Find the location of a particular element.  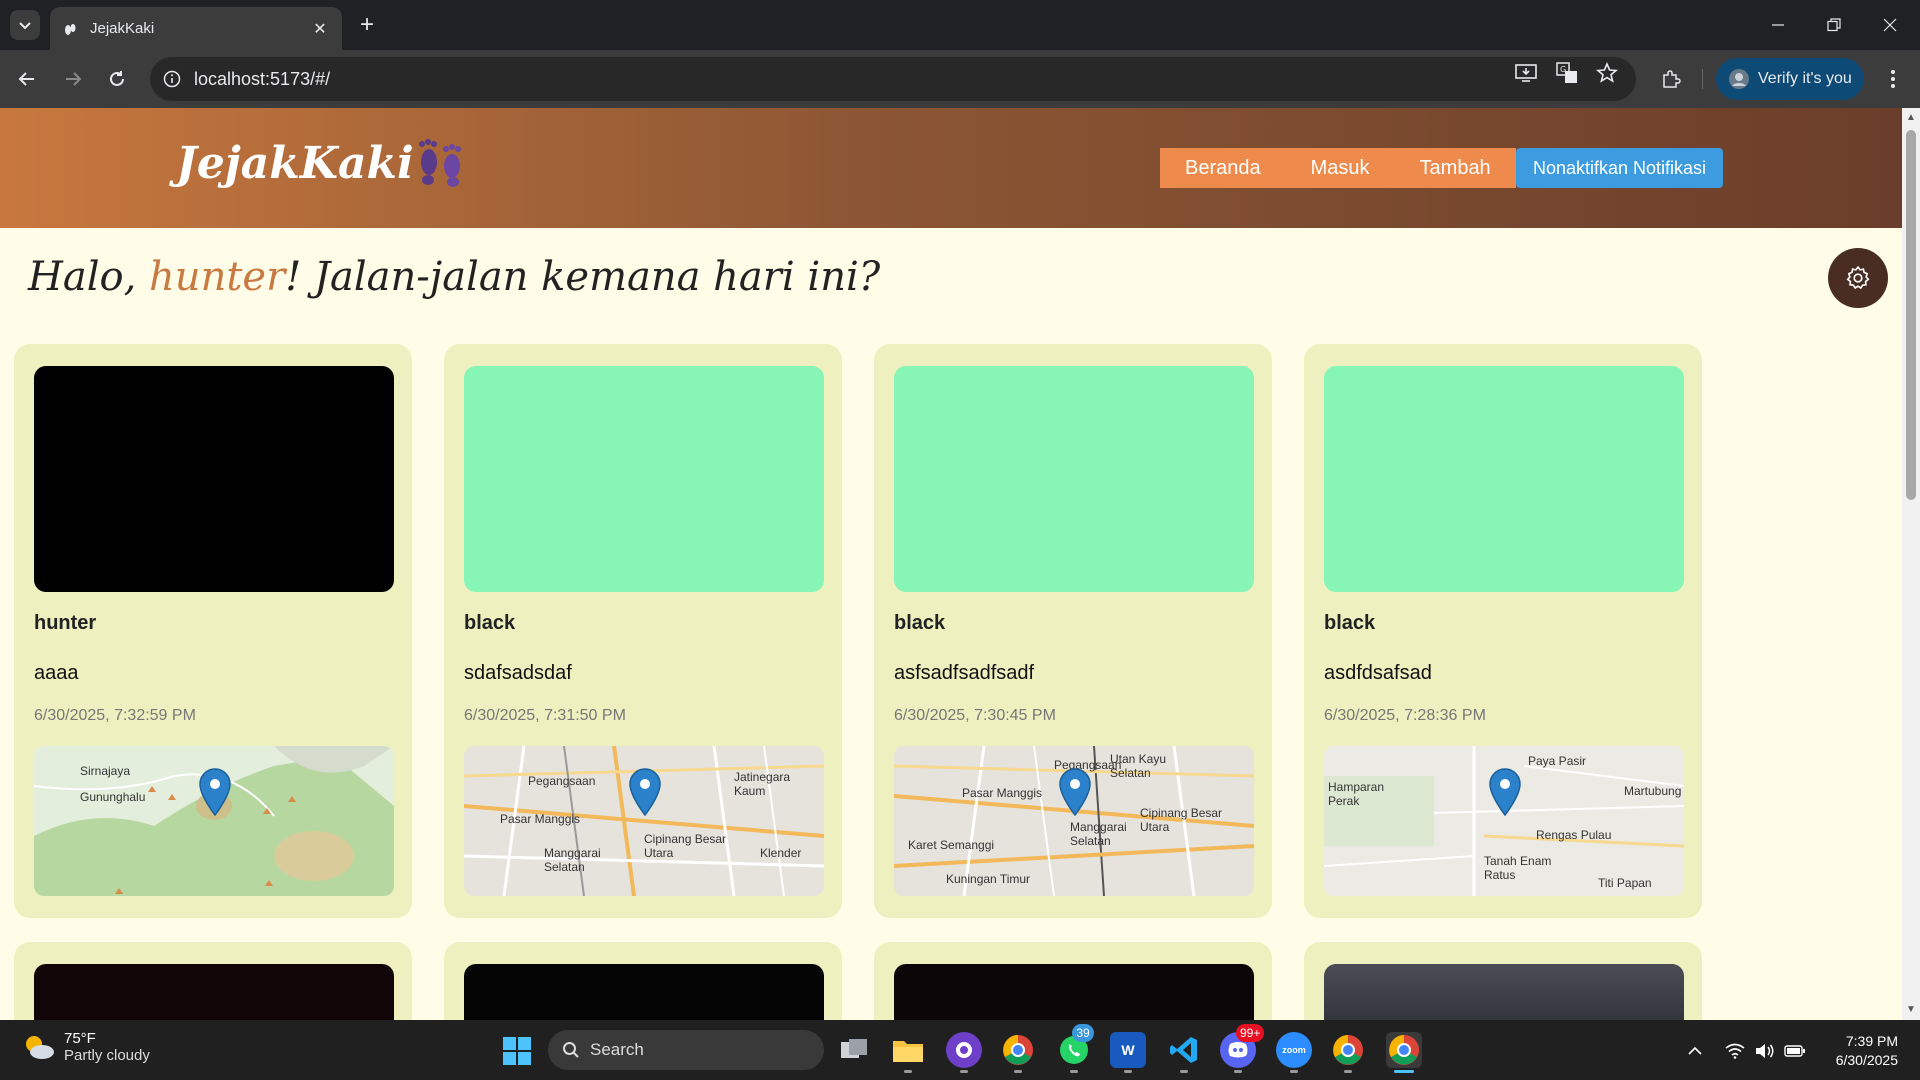

restore-button is located at coordinates (1833, 25).